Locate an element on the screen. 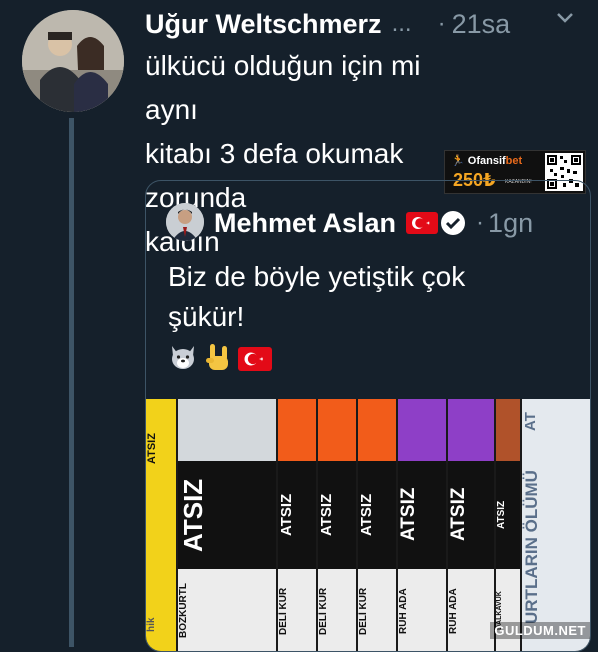  book-spine: ATSIZ DALKAVUK is located at coordinates (508, 525).